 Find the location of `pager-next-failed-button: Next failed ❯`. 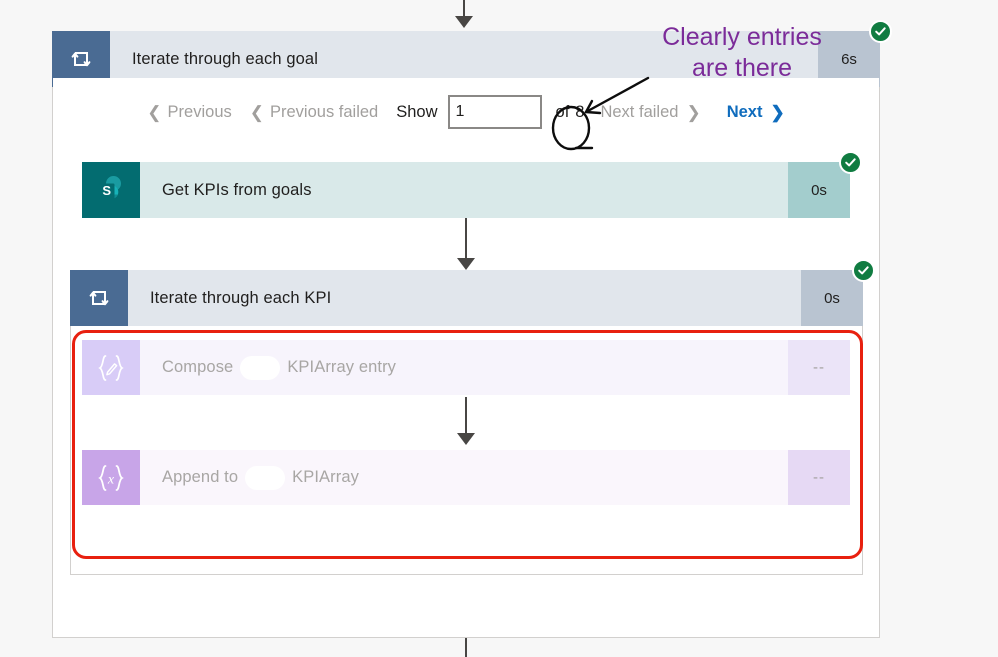

pager-next-failed-button: Next failed ❯ is located at coordinates (650, 112).